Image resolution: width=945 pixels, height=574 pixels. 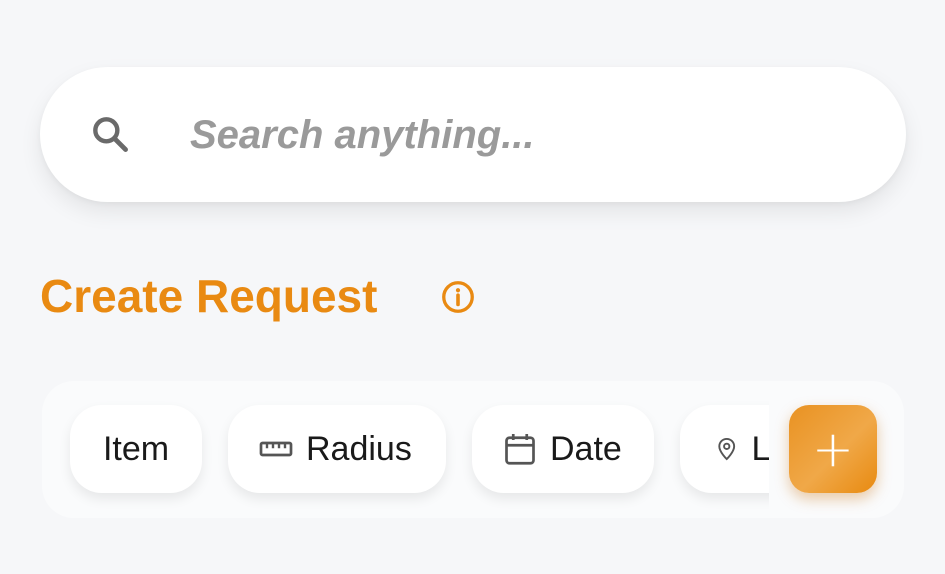 I want to click on page-title: Create Request, so click(x=209, y=296).